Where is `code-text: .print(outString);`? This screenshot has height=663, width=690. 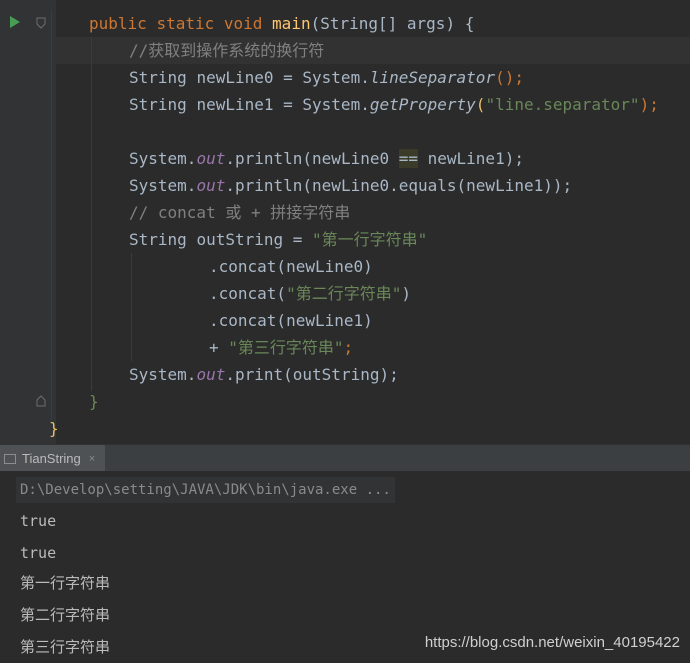 code-text: .print(outString); is located at coordinates (312, 374).